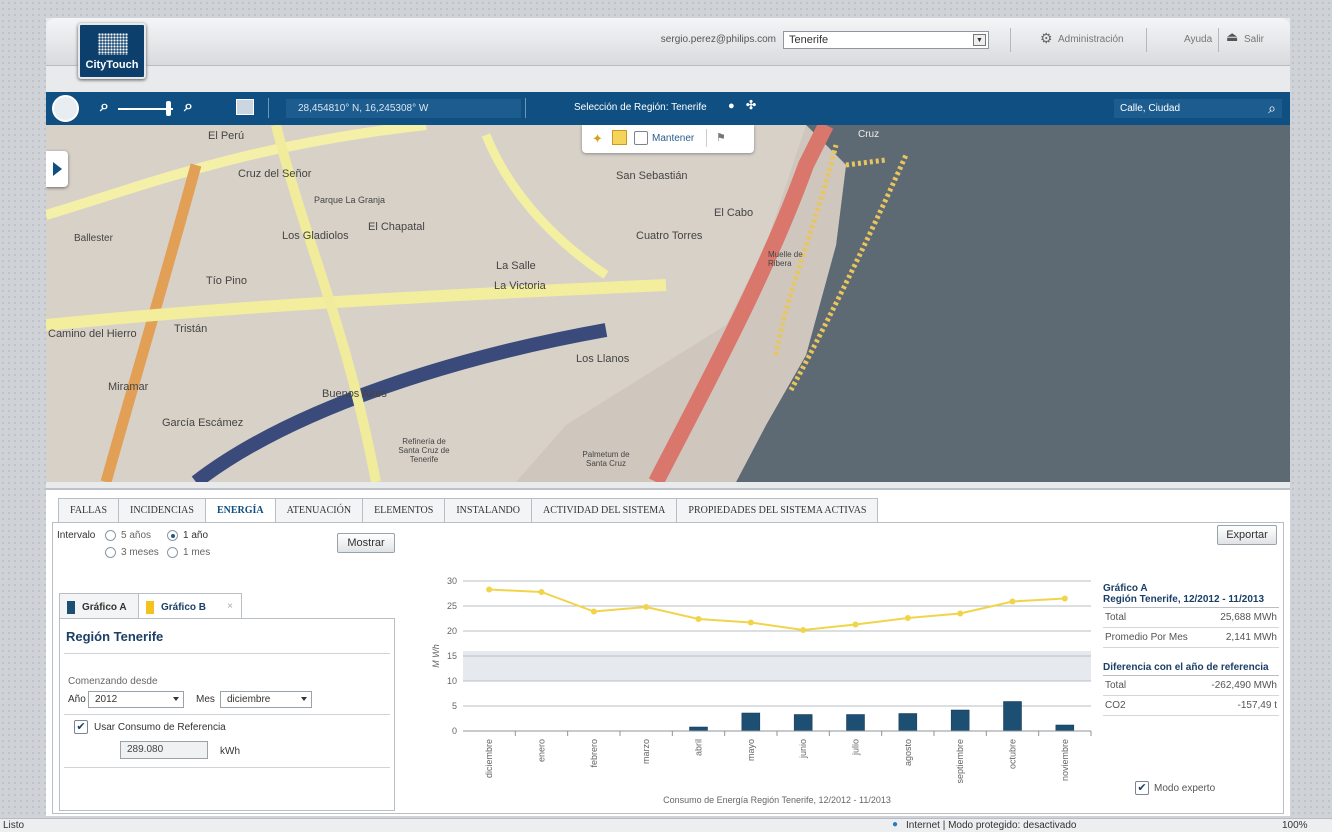 This screenshot has width=1332, height=832. Describe the element at coordinates (350, 200) in the screenshot. I see `map-label: Parque La Granja` at that location.